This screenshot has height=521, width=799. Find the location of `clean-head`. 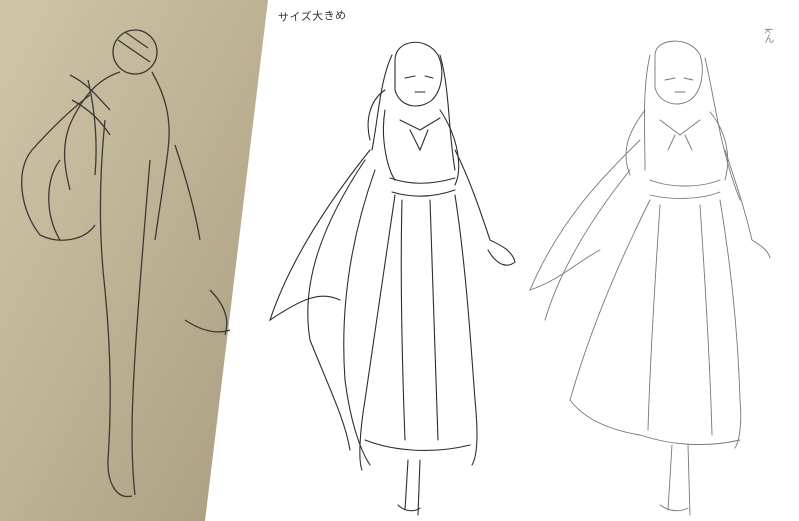

clean-head is located at coordinates (678, 72).